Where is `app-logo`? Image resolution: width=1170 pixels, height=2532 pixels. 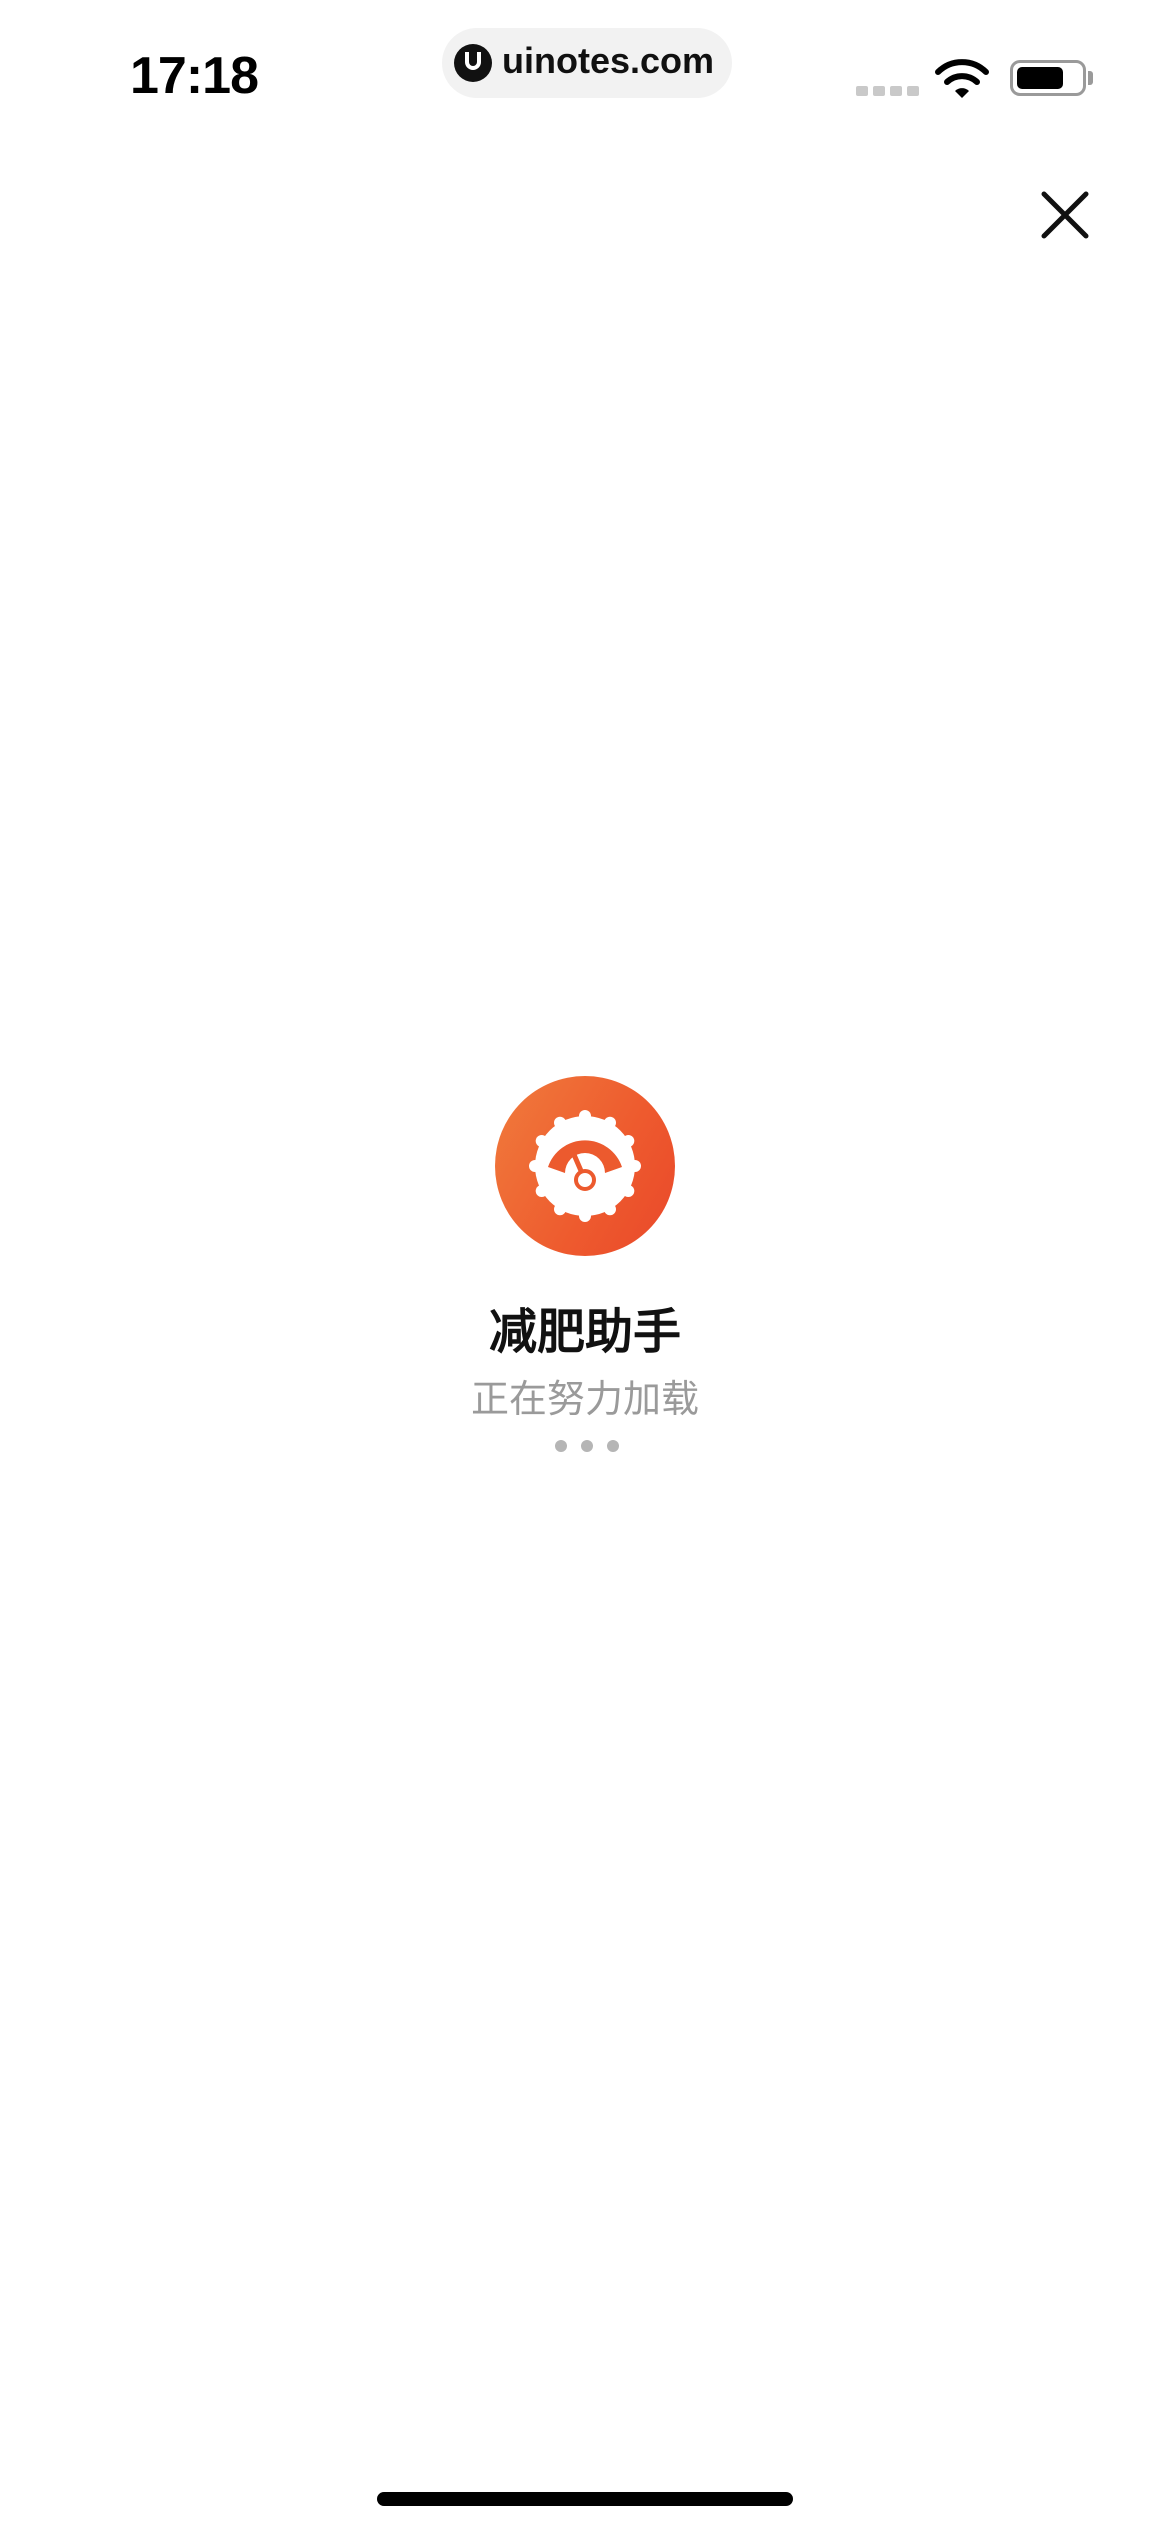 app-logo is located at coordinates (585, 1166).